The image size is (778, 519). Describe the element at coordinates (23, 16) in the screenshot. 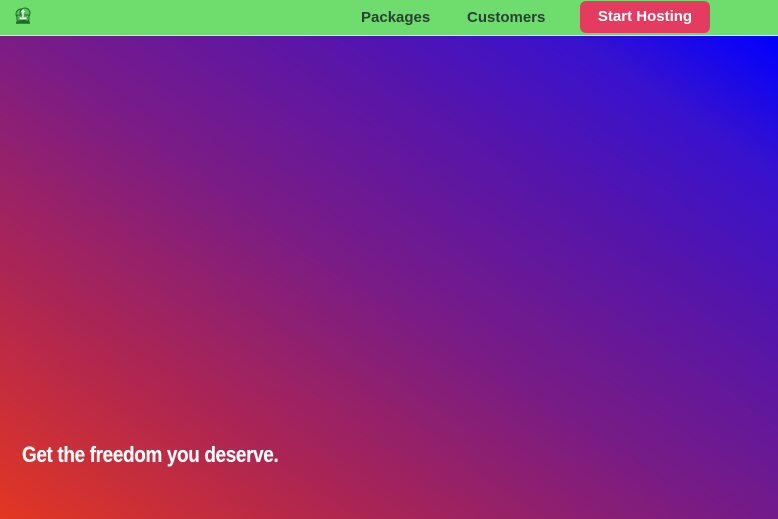

I see `cloud-server-logo-icon` at that location.